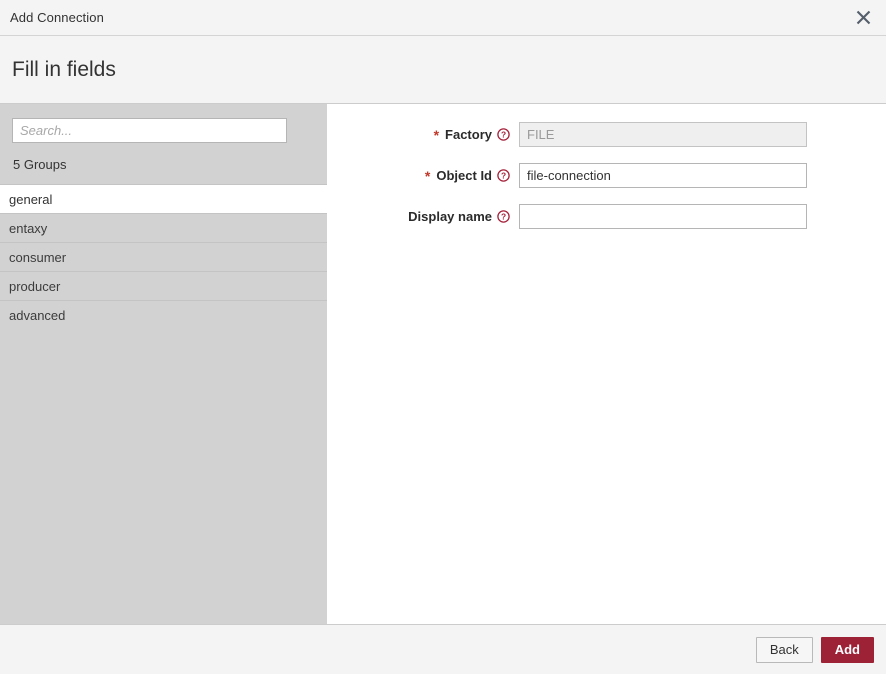 The height and width of the screenshot is (674, 886). I want to click on display-name-input, so click(663, 216).